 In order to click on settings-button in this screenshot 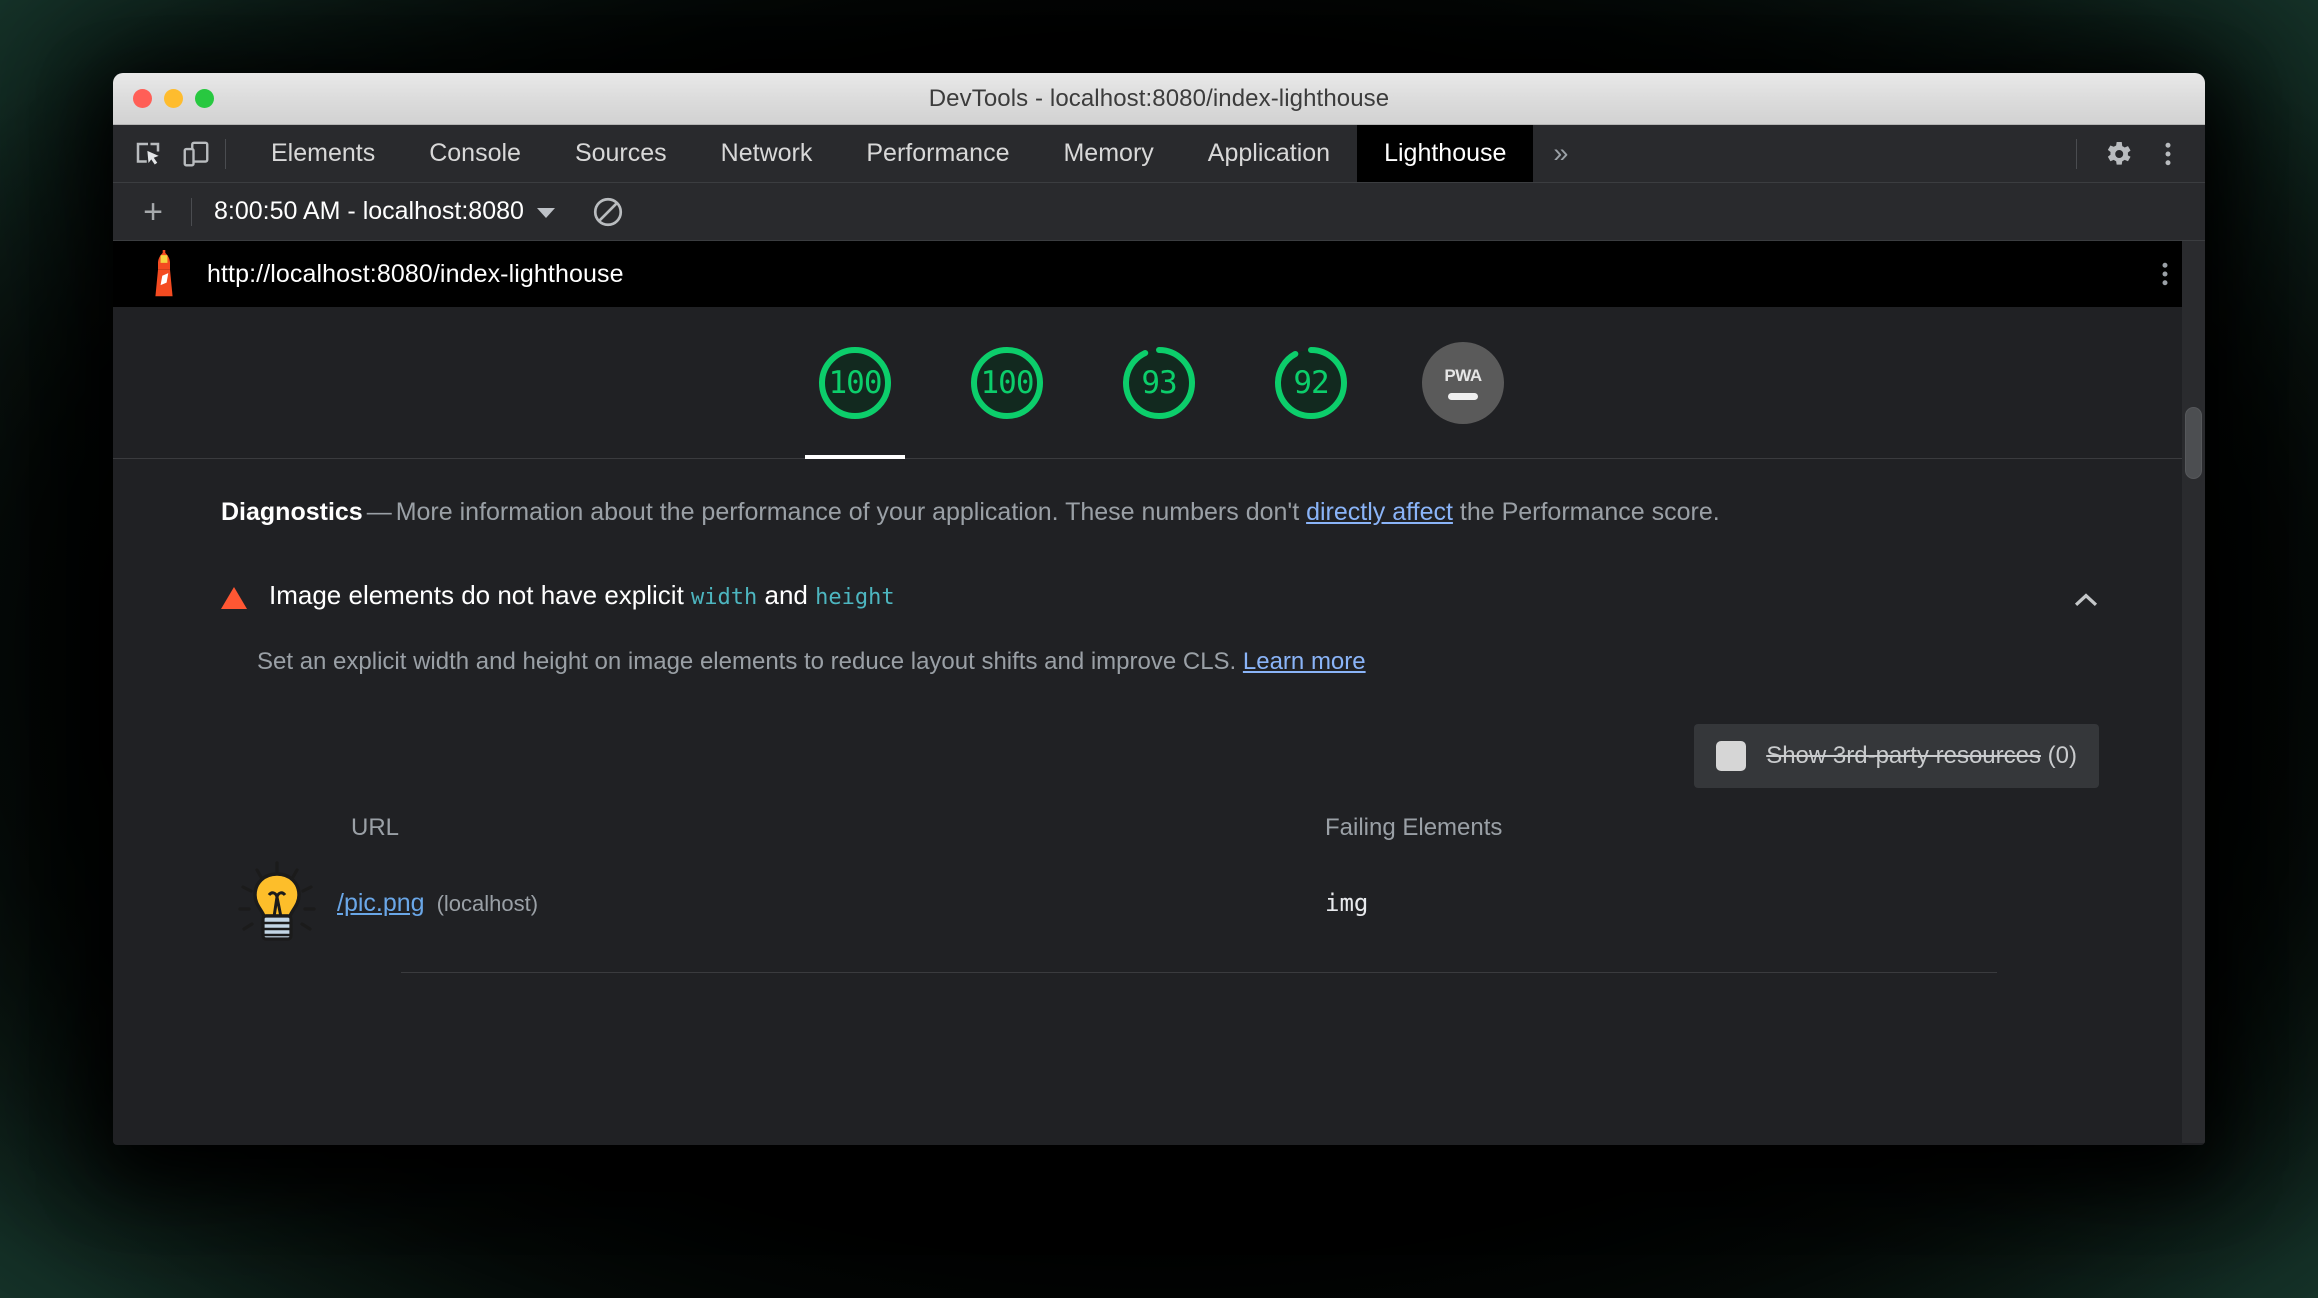, I will do `click(2118, 154)`.